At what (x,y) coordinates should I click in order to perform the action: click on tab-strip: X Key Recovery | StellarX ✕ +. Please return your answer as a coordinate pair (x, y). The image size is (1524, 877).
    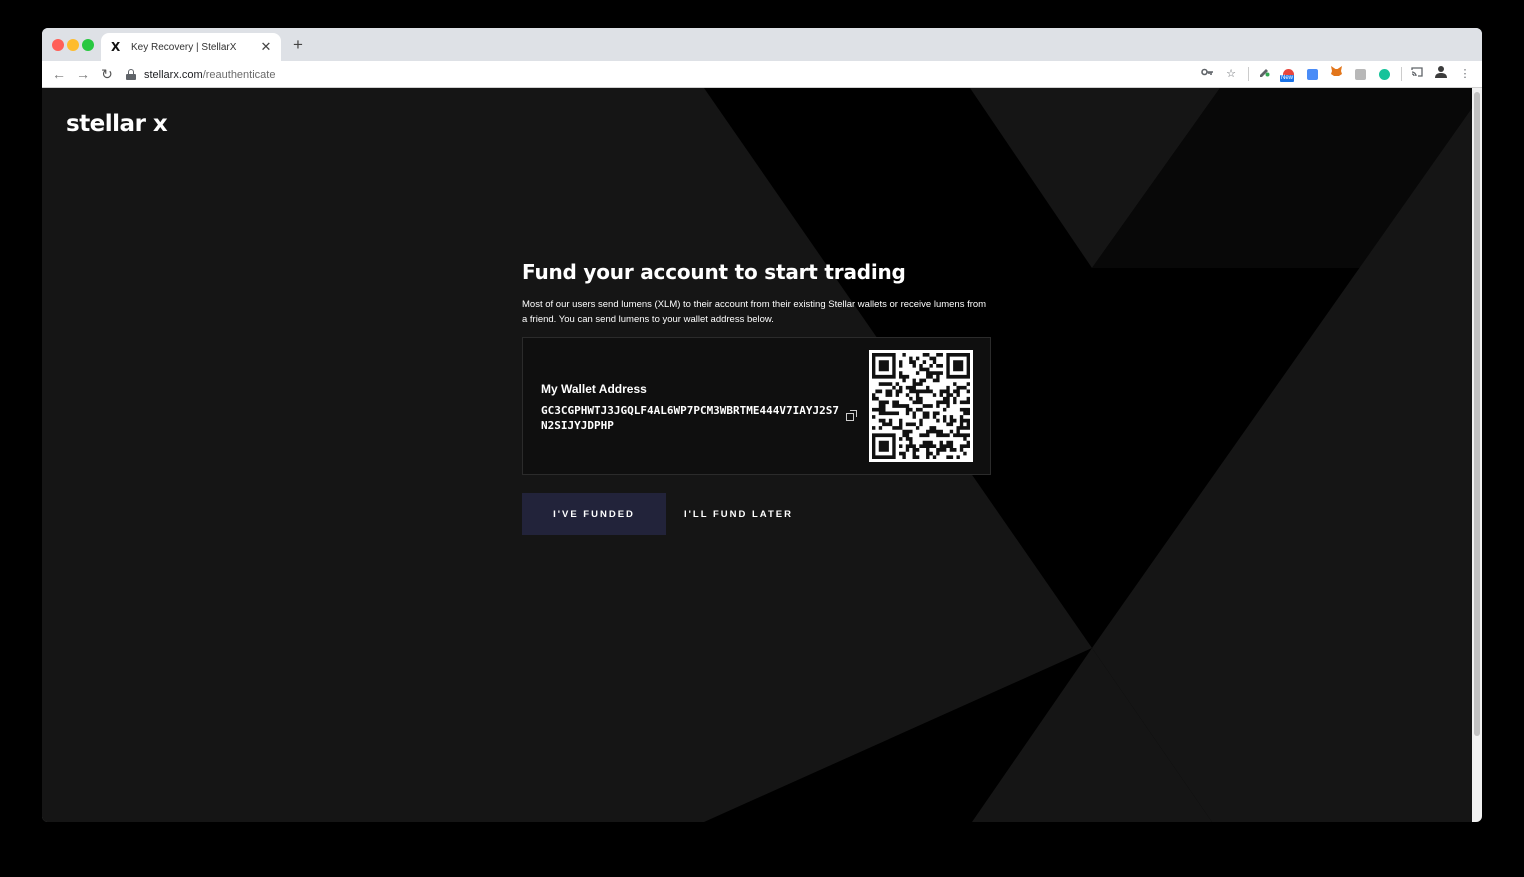
    Looking at the image, I should click on (762, 44).